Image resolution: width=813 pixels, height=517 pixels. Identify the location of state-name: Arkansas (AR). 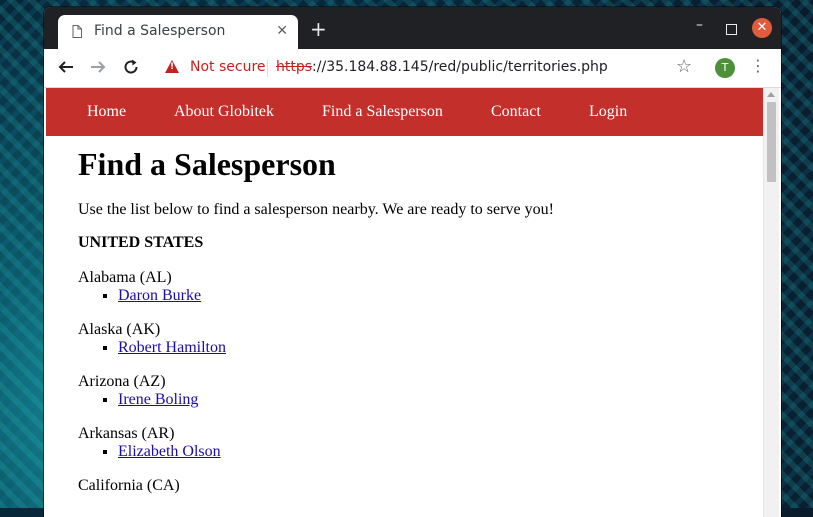
(126, 433).